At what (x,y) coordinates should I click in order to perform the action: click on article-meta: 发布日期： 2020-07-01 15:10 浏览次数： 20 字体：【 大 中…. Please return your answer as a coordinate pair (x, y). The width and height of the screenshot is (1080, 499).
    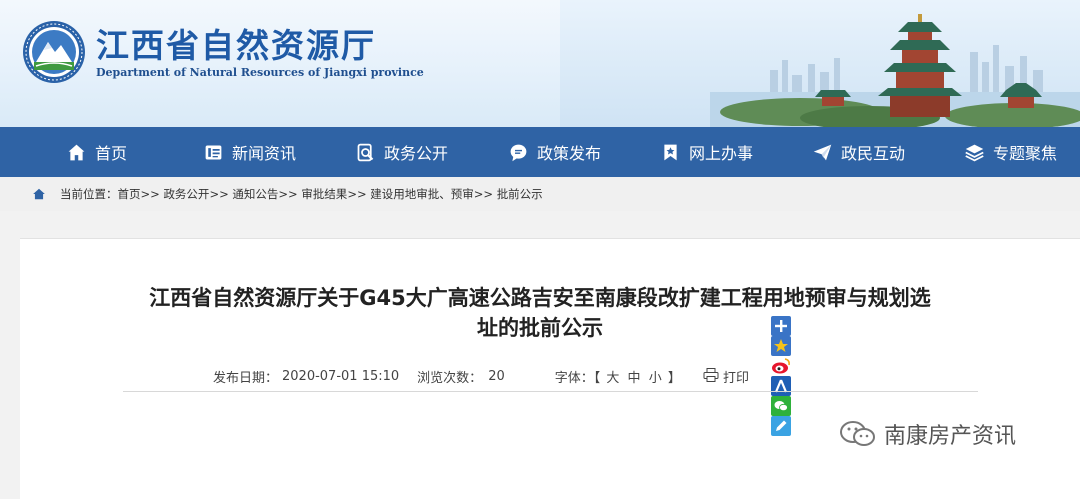
    Looking at the image, I should click on (502, 376).